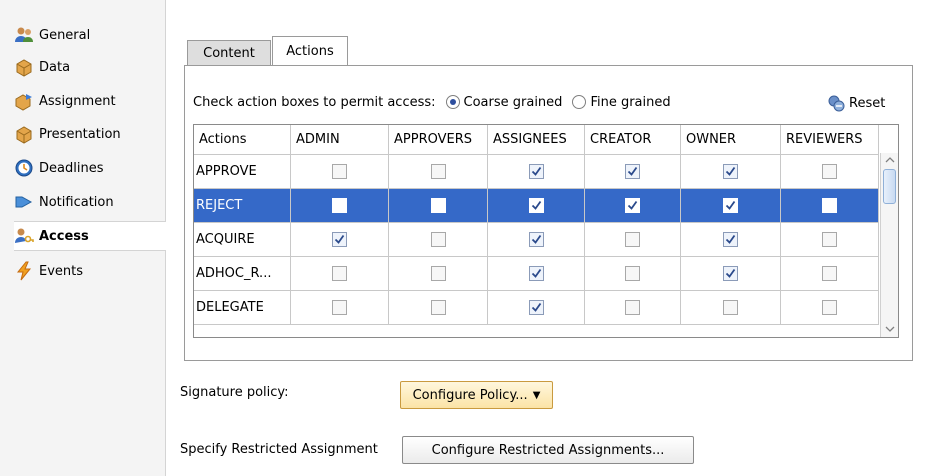 Image resolution: width=933 pixels, height=476 pixels. What do you see at coordinates (855, 103) in the screenshot?
I see `reset-button: Reset` at bounding box center [855, 103].